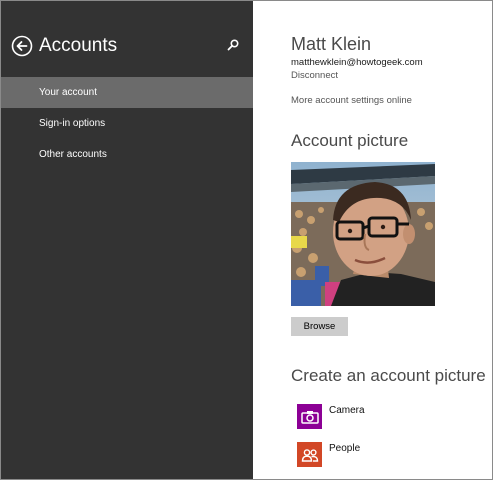  What do you see at coordinates (314, 75) in the screenshot?
I see `disconnect-link: Disconnect` at bounding box center [314, 75].